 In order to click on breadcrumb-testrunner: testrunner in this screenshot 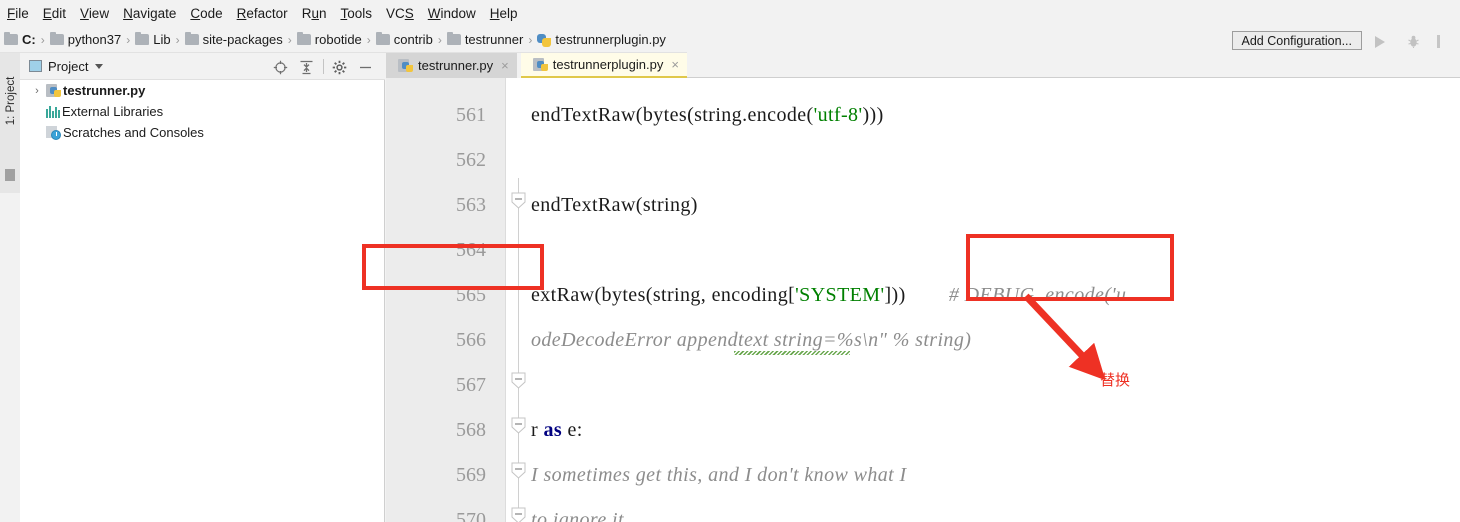, I will do `click(485, 39)`.